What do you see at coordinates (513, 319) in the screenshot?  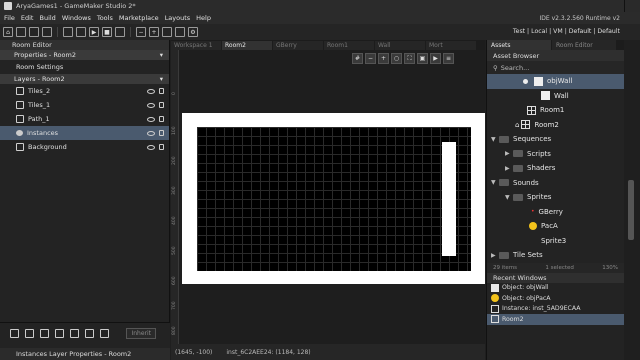 I see `recent-label: Room2` at bounding box center [513, 319].